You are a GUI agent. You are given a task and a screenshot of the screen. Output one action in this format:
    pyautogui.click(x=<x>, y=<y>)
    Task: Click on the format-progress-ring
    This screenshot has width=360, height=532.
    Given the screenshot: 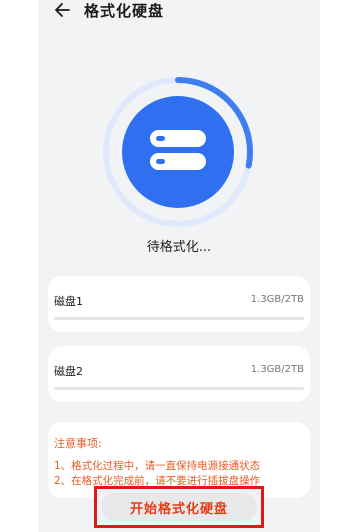 What is the action you would take?
    pyautogui.click(x=178, y=152)
    